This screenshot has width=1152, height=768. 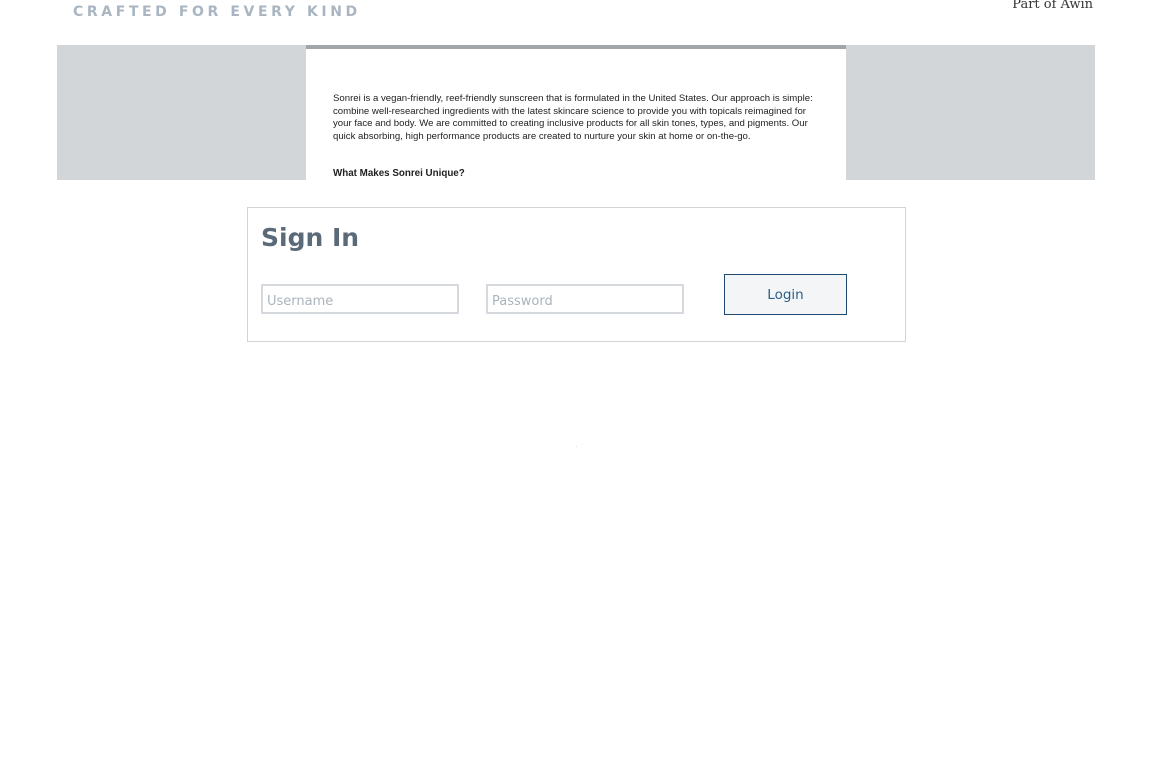 I want to click on sign-in-title: Sign In, so click(x=310, y=237).